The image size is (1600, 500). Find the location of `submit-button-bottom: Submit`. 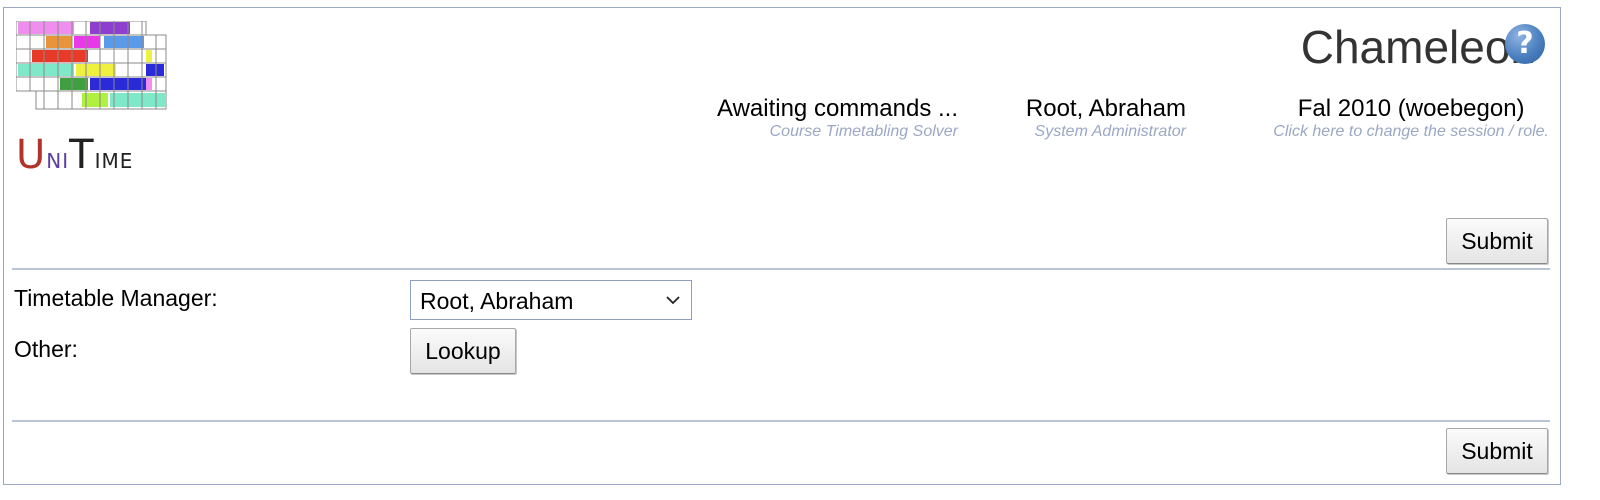

submit-button-bottom: Submit is located at coordinates (1497, 451).